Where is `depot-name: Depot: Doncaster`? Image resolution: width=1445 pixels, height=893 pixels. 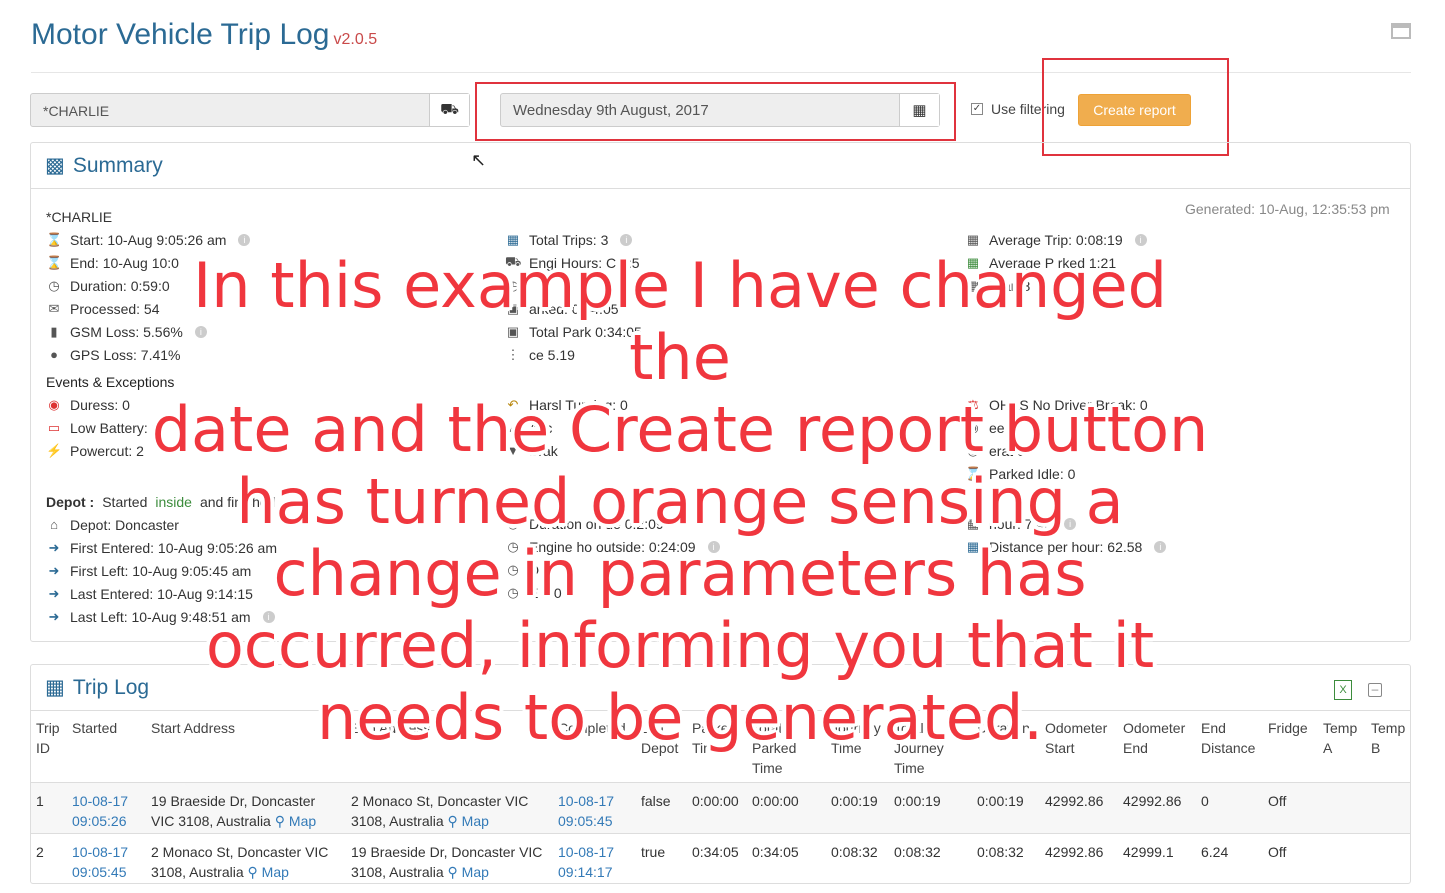
depot-name: Depot: Doncaster is located at coordinates (124, 524).